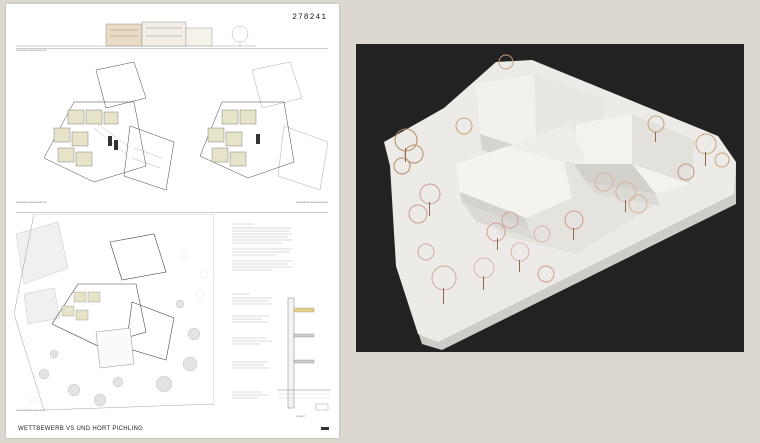 Image resolution: width=760 pixels, height=443 pixels. What do you see at coordinates (325, 428) in the screenshot?
I see `scale-bar` at bounding box center [325, 428].